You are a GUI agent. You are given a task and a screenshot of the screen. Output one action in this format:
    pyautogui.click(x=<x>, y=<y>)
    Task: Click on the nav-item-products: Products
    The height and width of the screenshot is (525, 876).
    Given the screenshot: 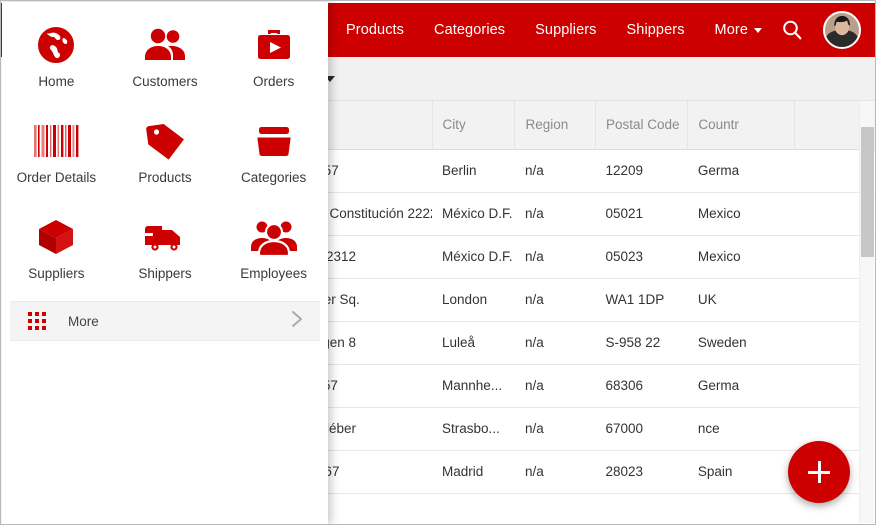 What is the action you would take?
    pyautogui.click(x=375, y=30)
    